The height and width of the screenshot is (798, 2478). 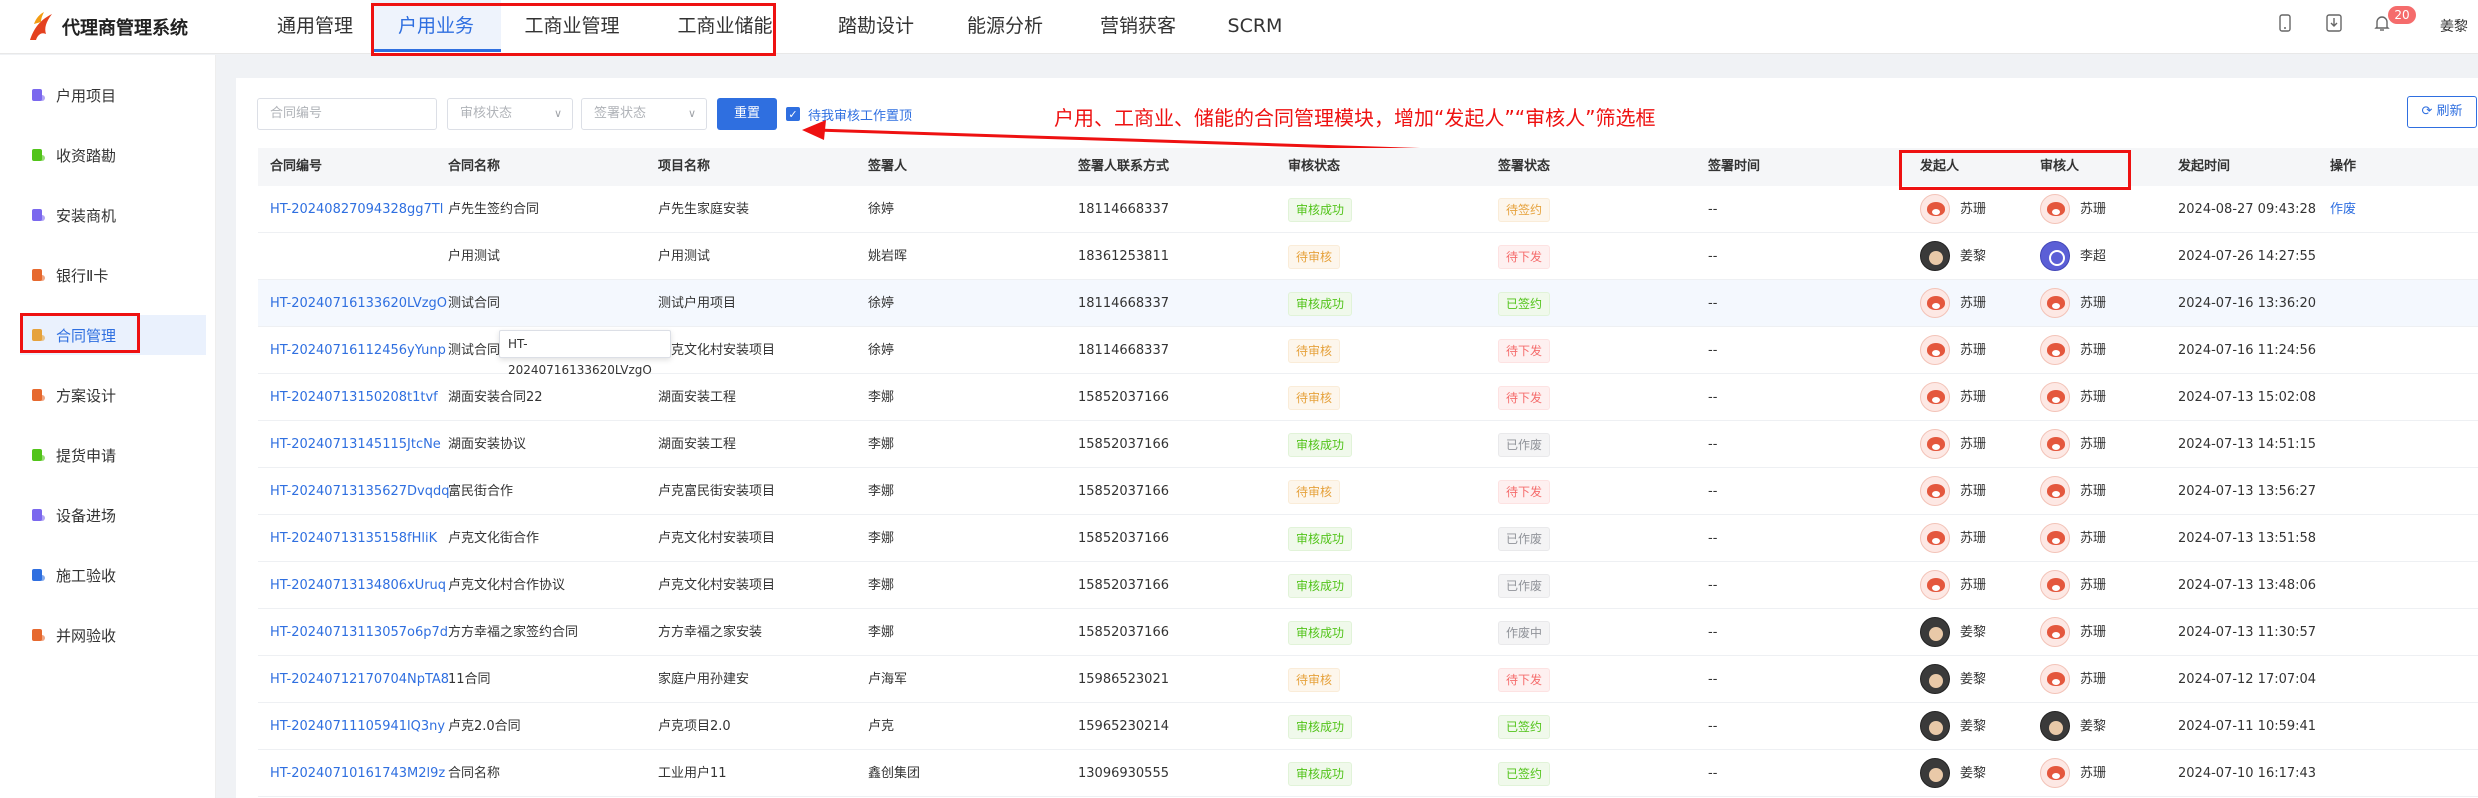 What do you see at coordinates (113, 155) in the screenshot?
I see `sidebar-item-1: 收资踏勘` at bounding box center [113, 155].